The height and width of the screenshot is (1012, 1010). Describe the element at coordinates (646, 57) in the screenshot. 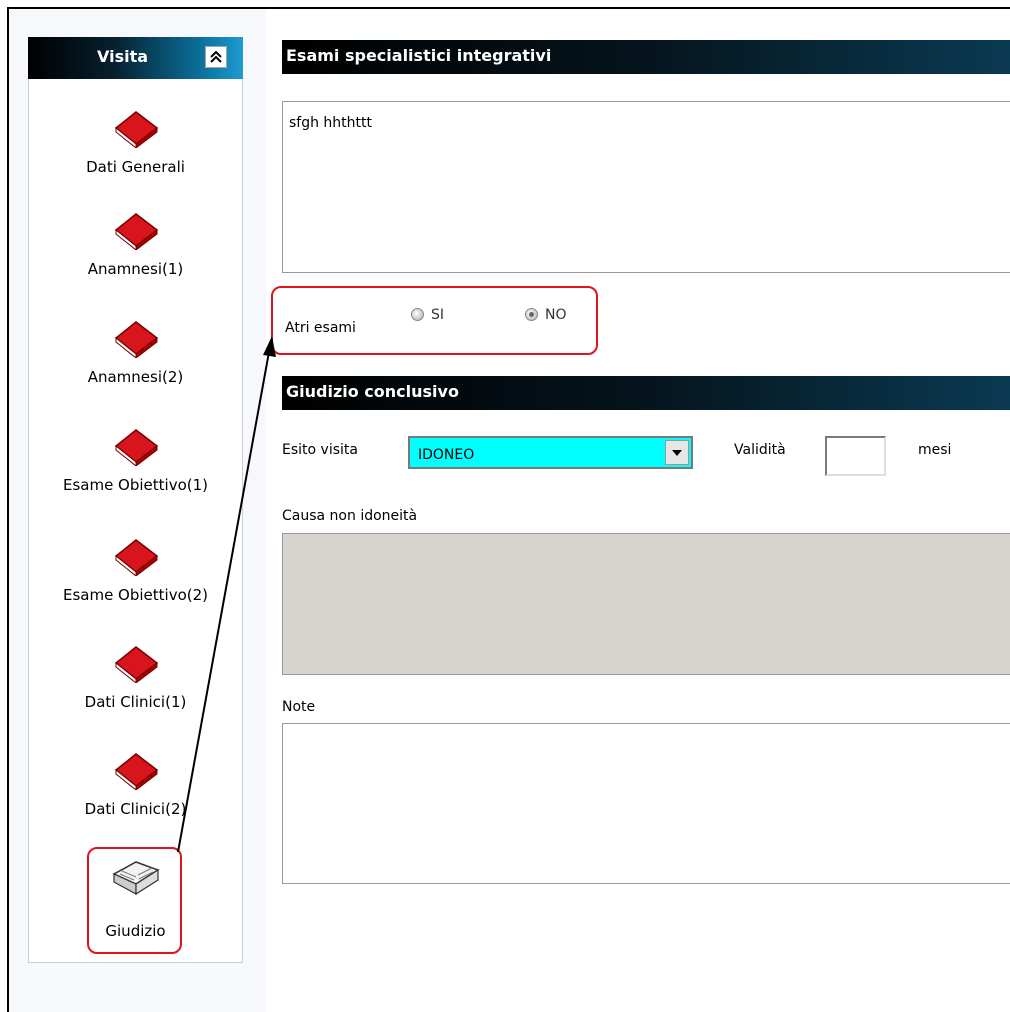

I see `section-header-esami: Esami specialistici integrativi` at that location.